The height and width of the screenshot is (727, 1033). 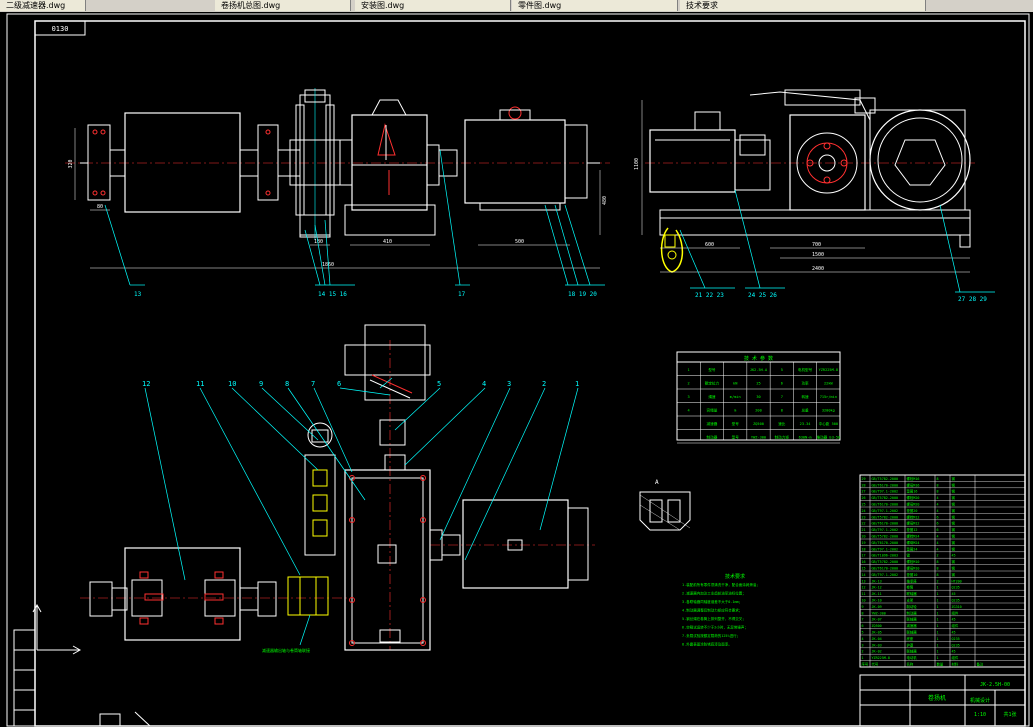 What do you see at coordinates (283, 5) in the screenshot?
I see `tab-file-2: 卷扬机总图.dwg` at bounding box center [283, 5].